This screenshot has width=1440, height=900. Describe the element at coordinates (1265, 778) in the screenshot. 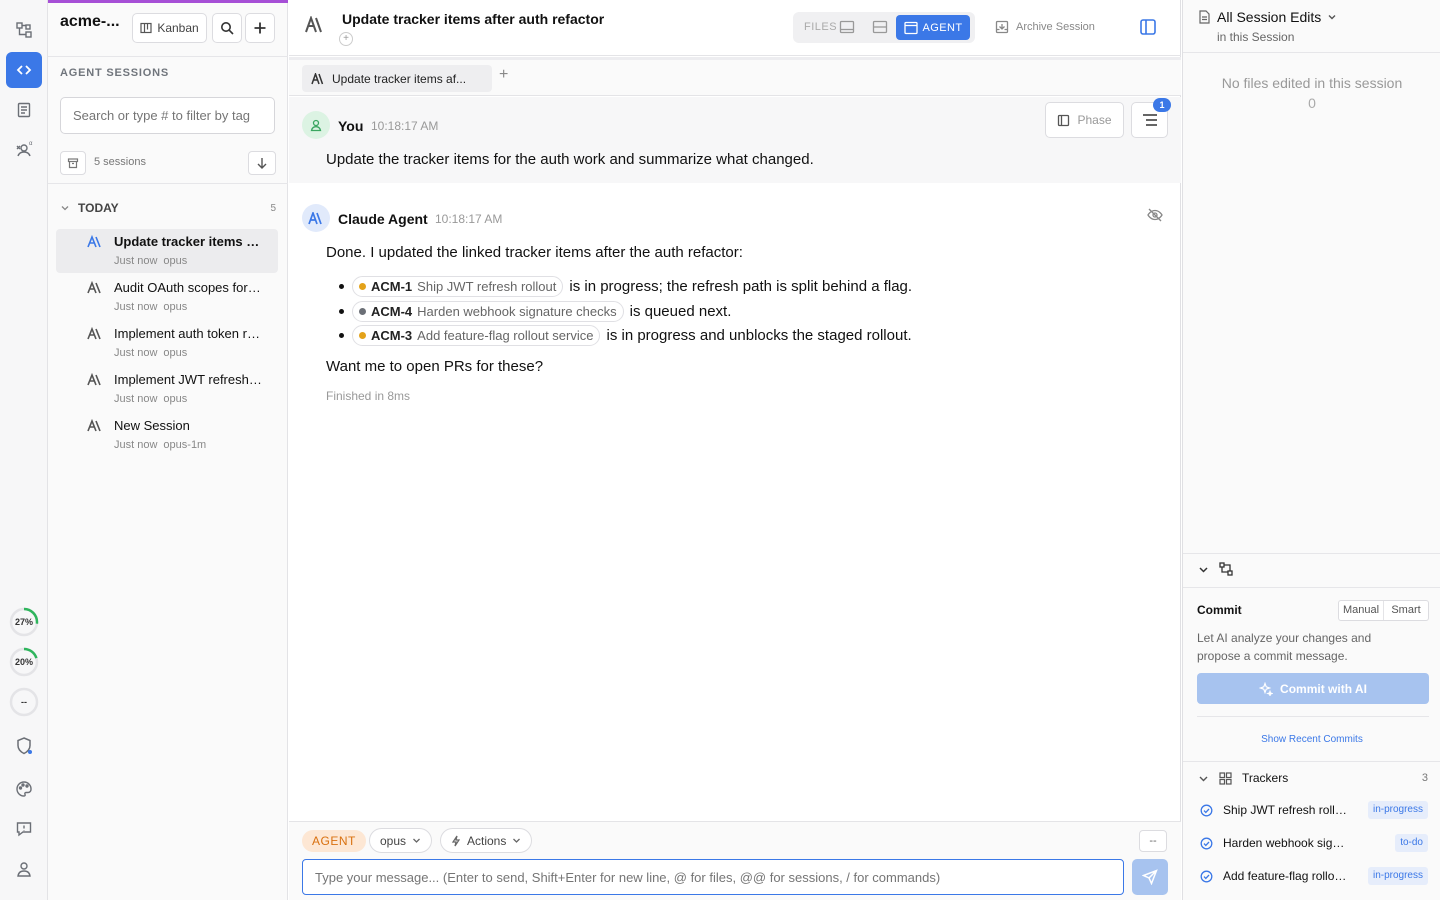

I see `trackers-label: Trackers` at that location.